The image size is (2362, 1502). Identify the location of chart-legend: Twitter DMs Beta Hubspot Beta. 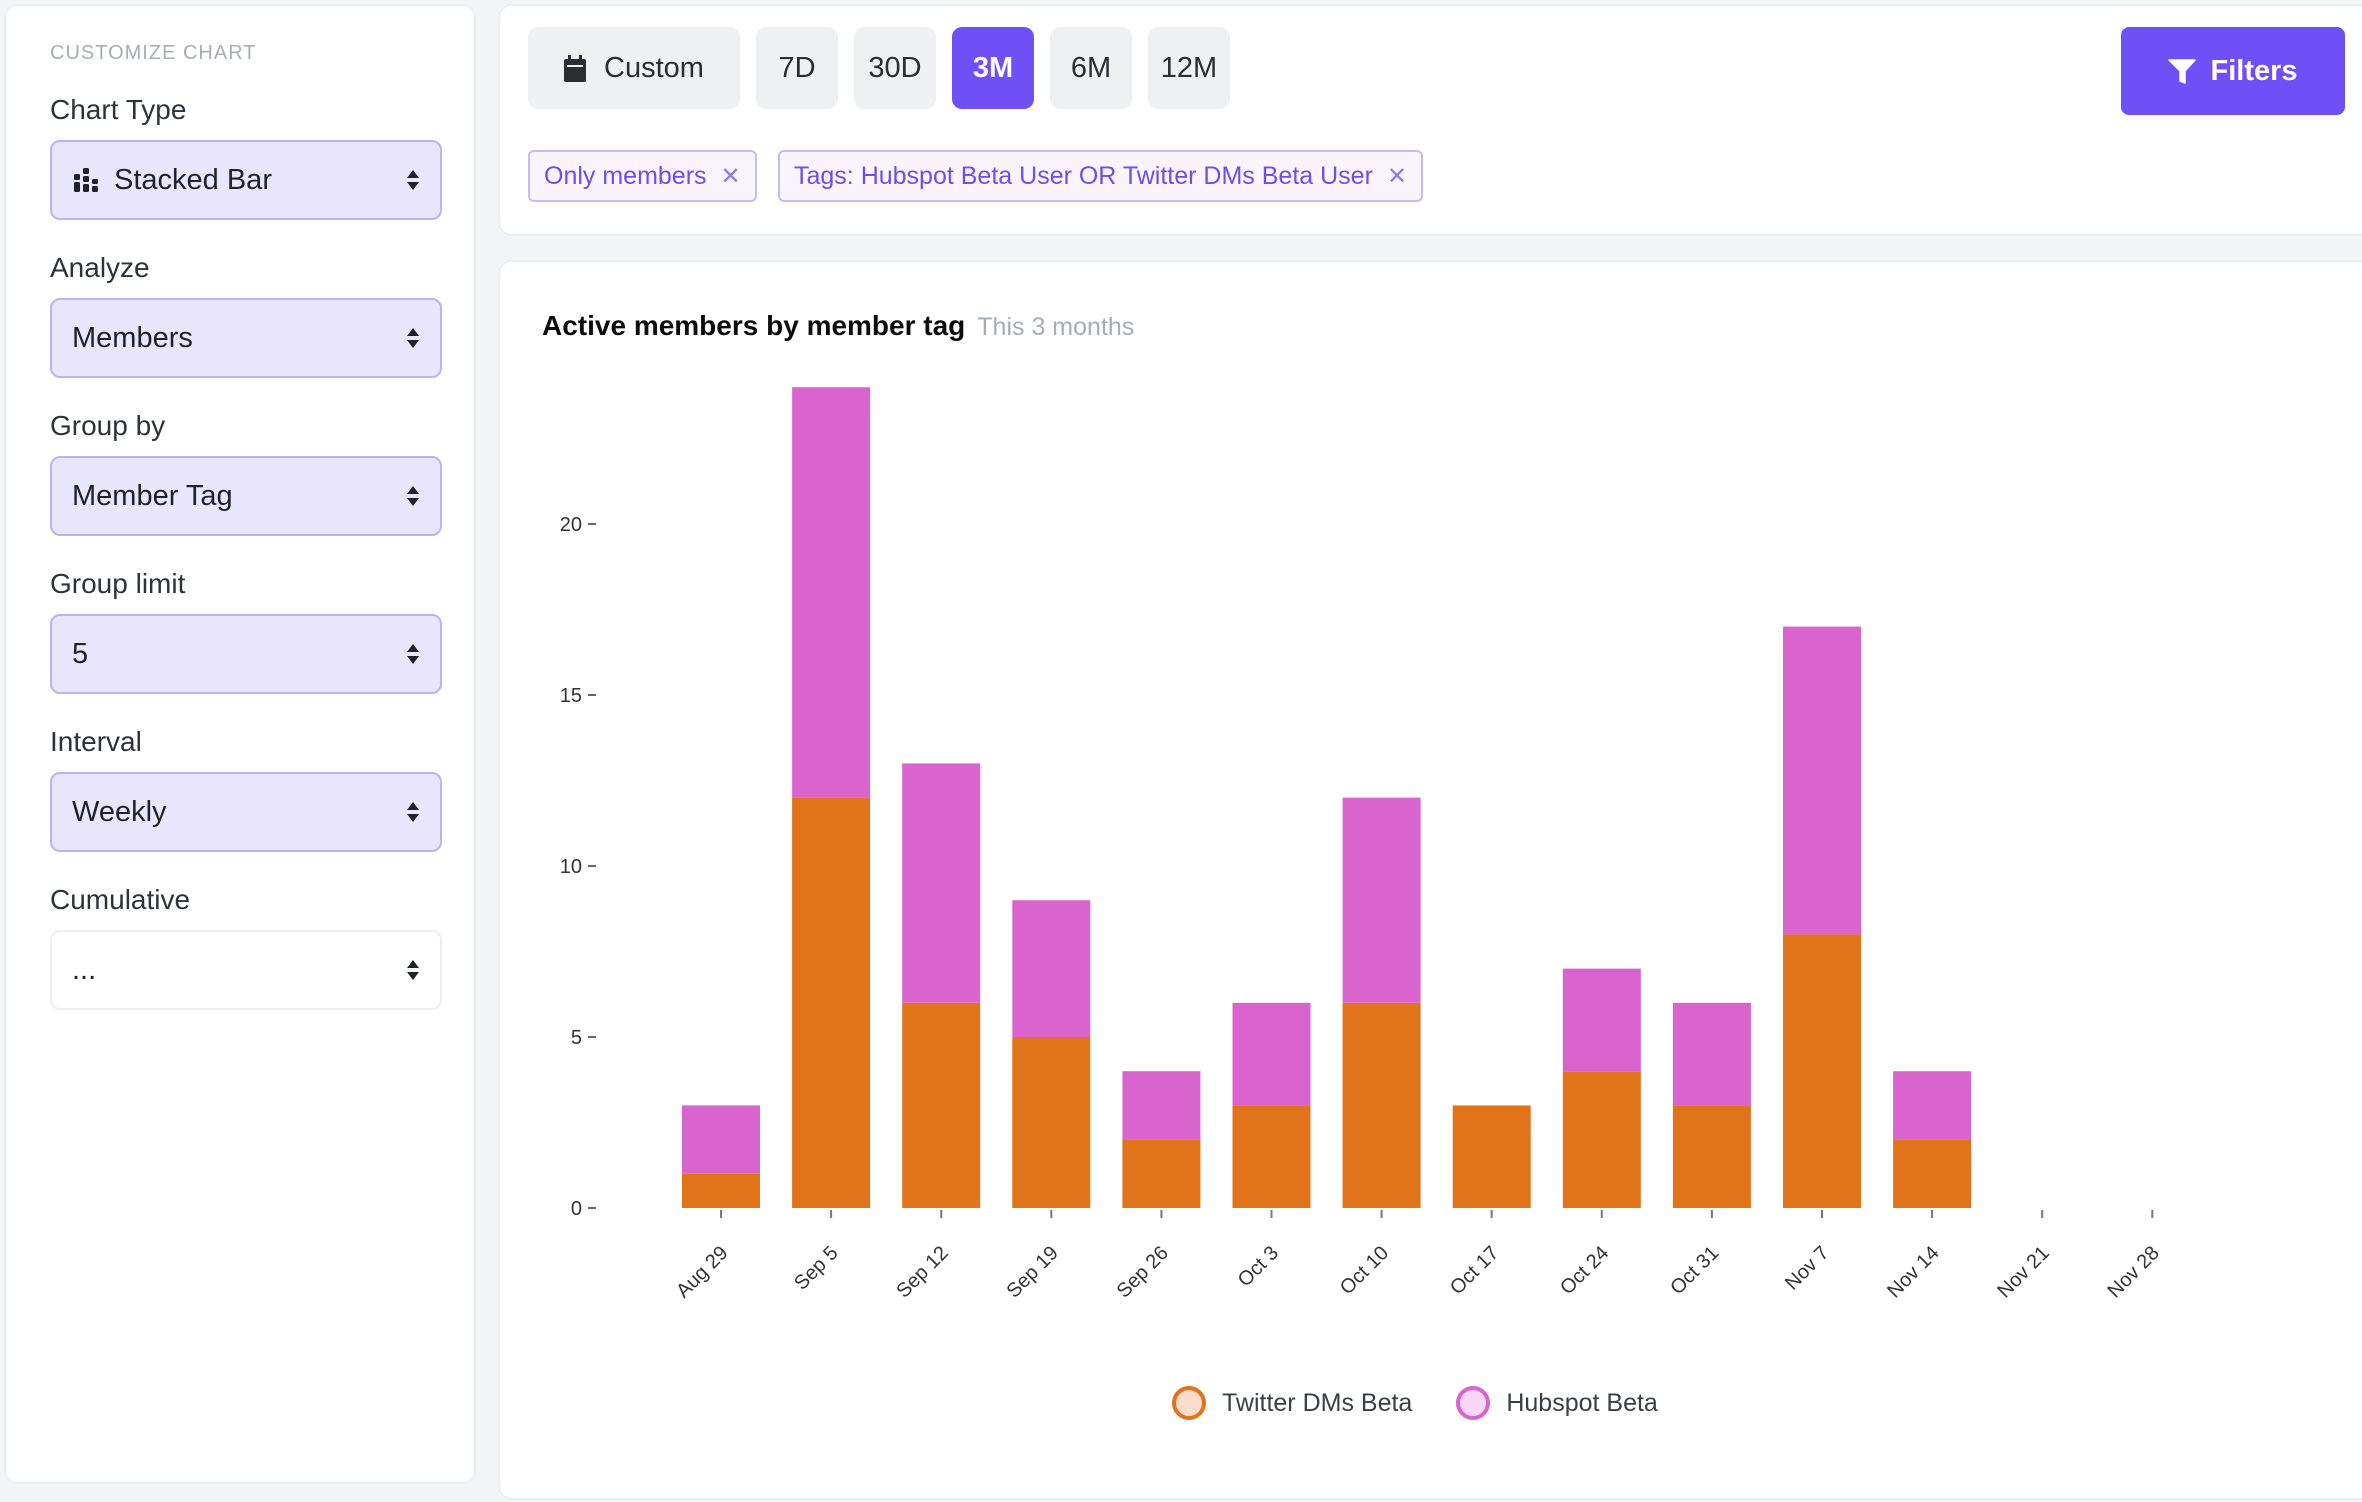
(1437, 1403).